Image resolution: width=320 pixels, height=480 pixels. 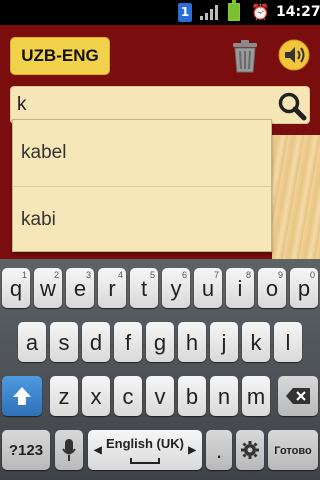 I want to click on wood-background, so click(x=296, y=197).